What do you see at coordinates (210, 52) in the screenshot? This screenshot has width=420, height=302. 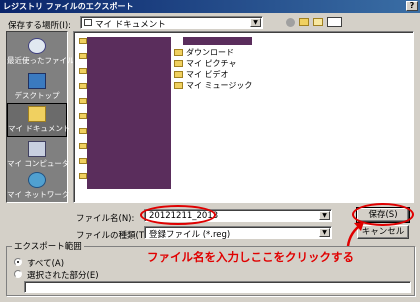 I see `list-item-label: ダウンロード` at bounding box center [210, 52].